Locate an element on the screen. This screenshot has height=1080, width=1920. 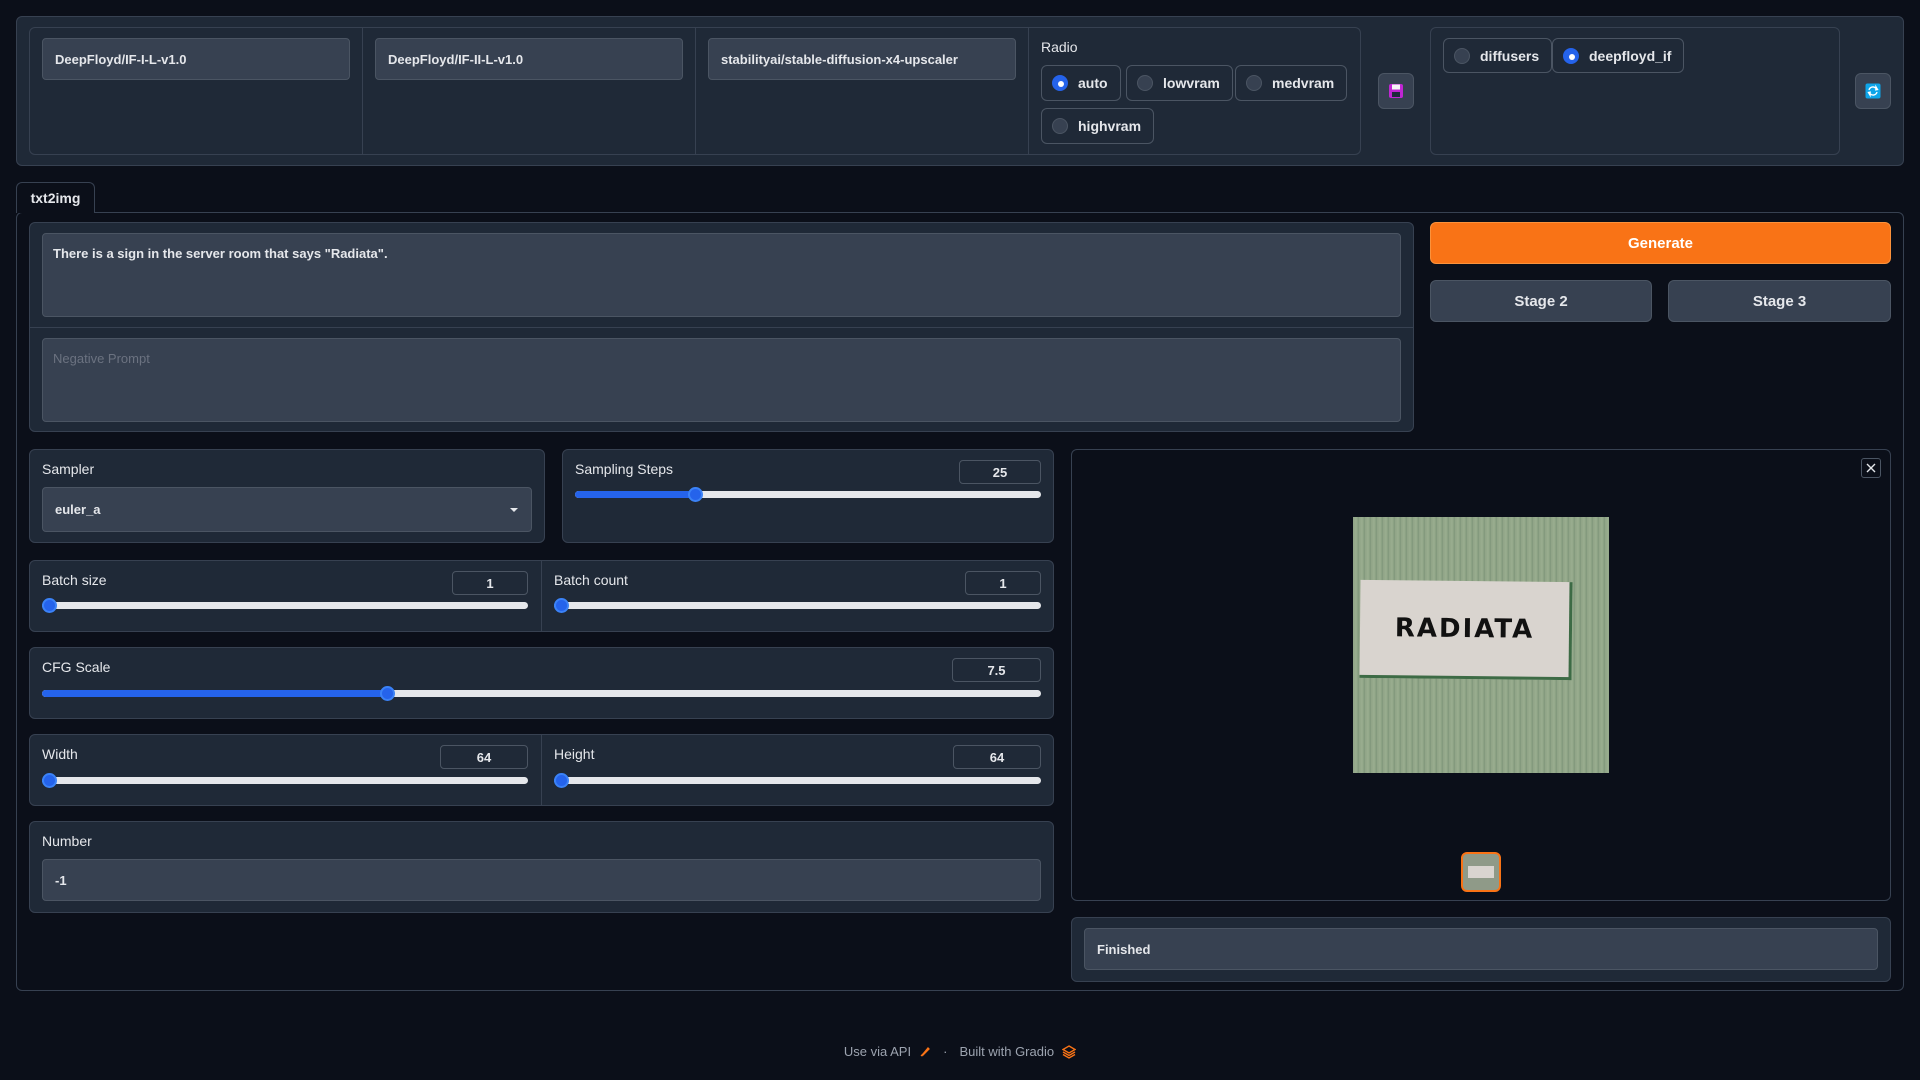
thumbnail-sign is located at coordinates (1481, 872).